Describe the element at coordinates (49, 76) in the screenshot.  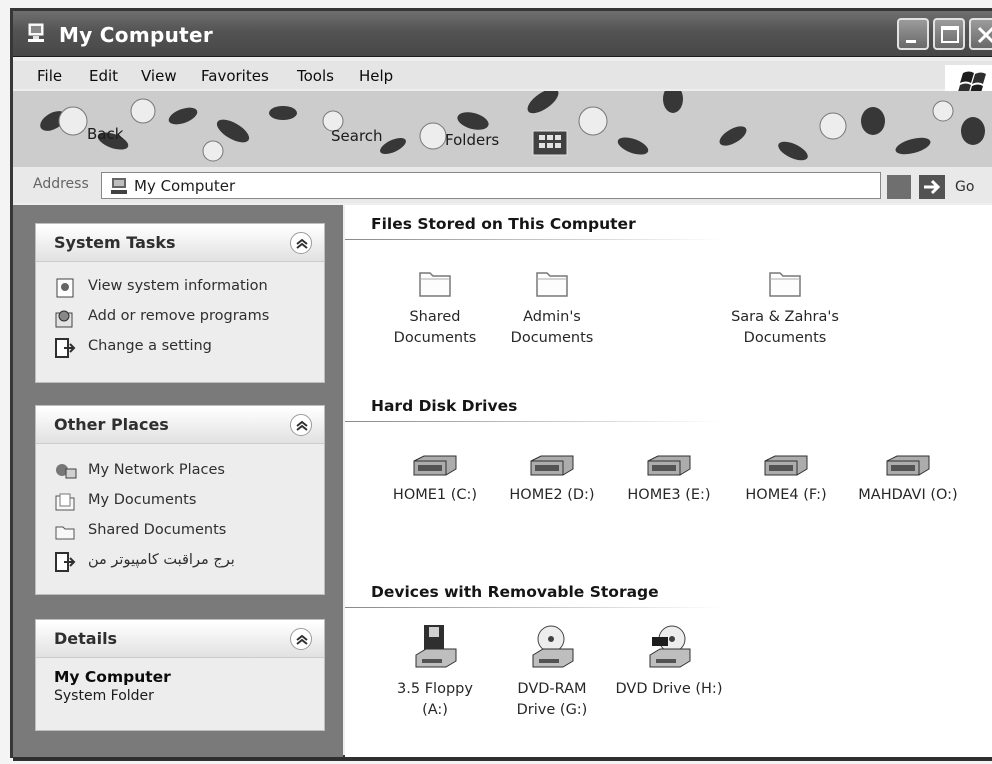
I see `menu-file: File` at that location.